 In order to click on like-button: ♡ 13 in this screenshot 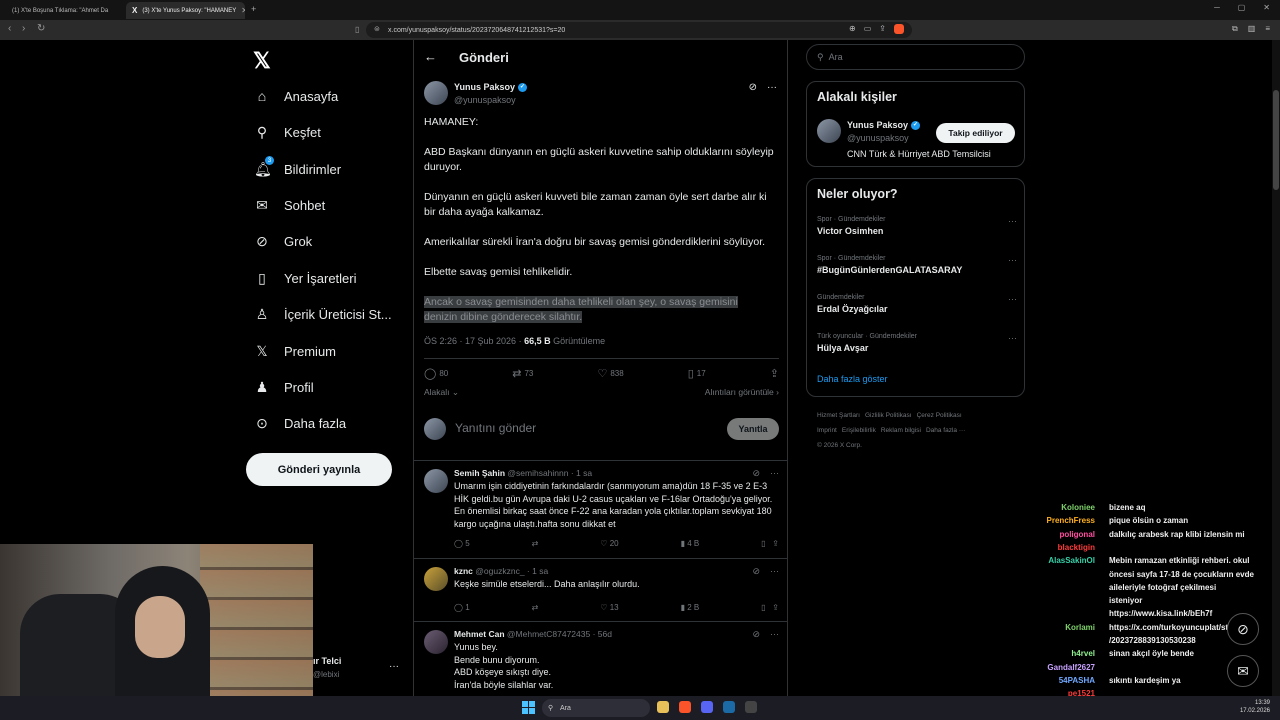, I will do `click(609, 607)`.